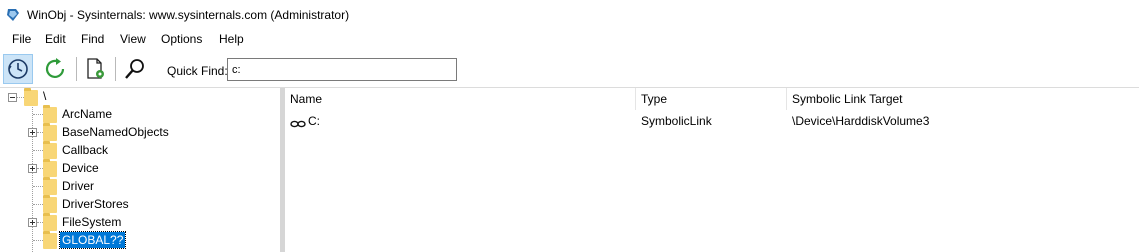 The height and width of the screenshot is (252, 1139). I want to click on column-header-name: Name, so click(460, 99).